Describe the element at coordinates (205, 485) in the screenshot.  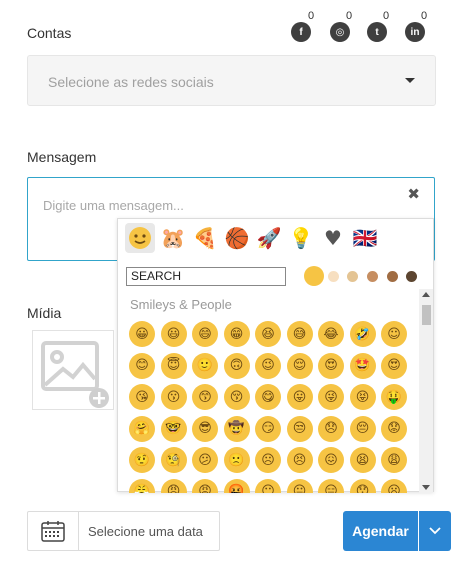
I see `emoji-item: 😡` at that location.